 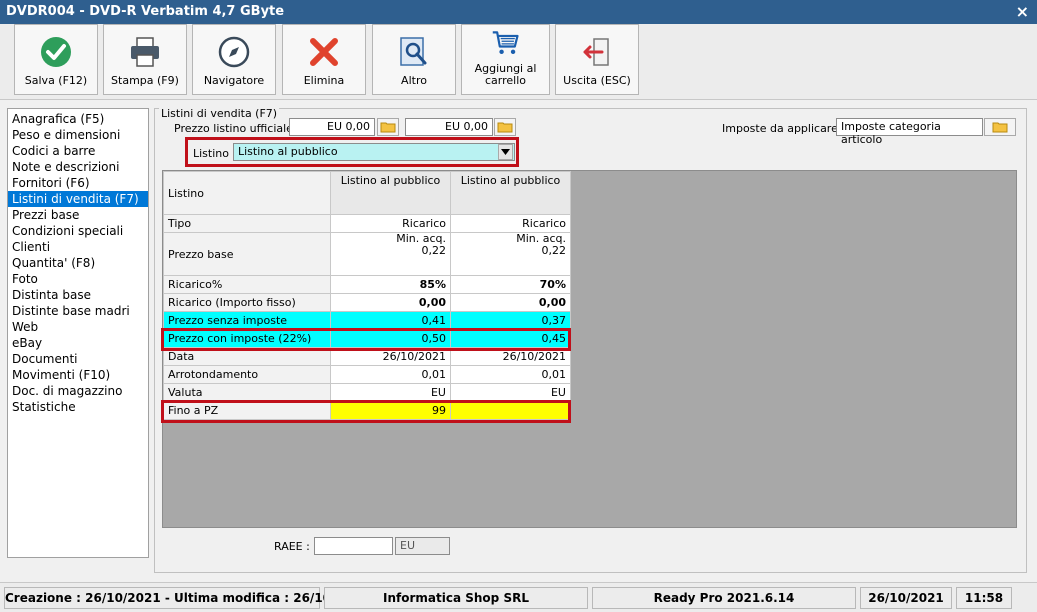 What do you see at coordinates (510, 374) in the screenshot?
I see `cell-arrotondamento-2: 0,01` at bounding box center [510, 374].